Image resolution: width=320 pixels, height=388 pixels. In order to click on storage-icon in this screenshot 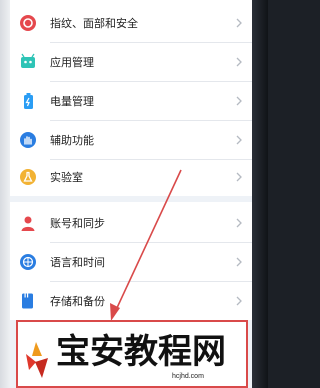, I will do `click(28, 301)`.